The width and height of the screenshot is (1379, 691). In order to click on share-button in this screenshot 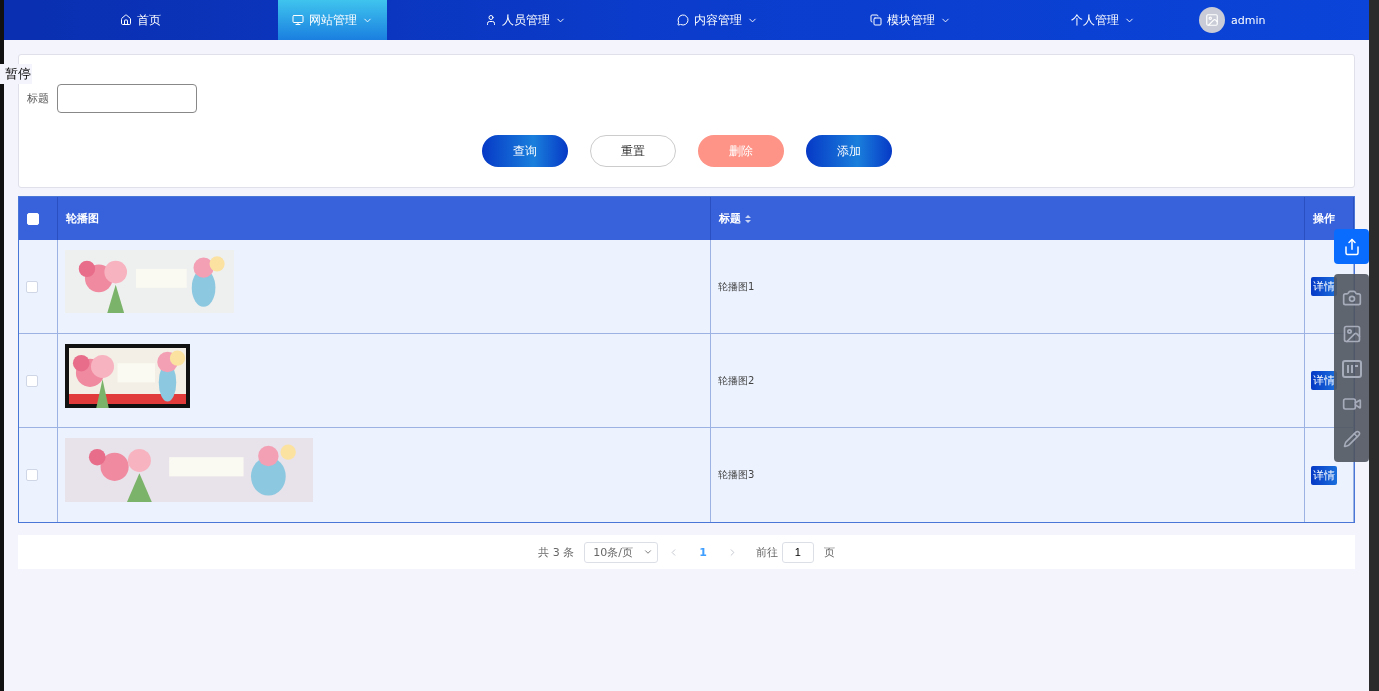, I will do `click(1351, 246)`.